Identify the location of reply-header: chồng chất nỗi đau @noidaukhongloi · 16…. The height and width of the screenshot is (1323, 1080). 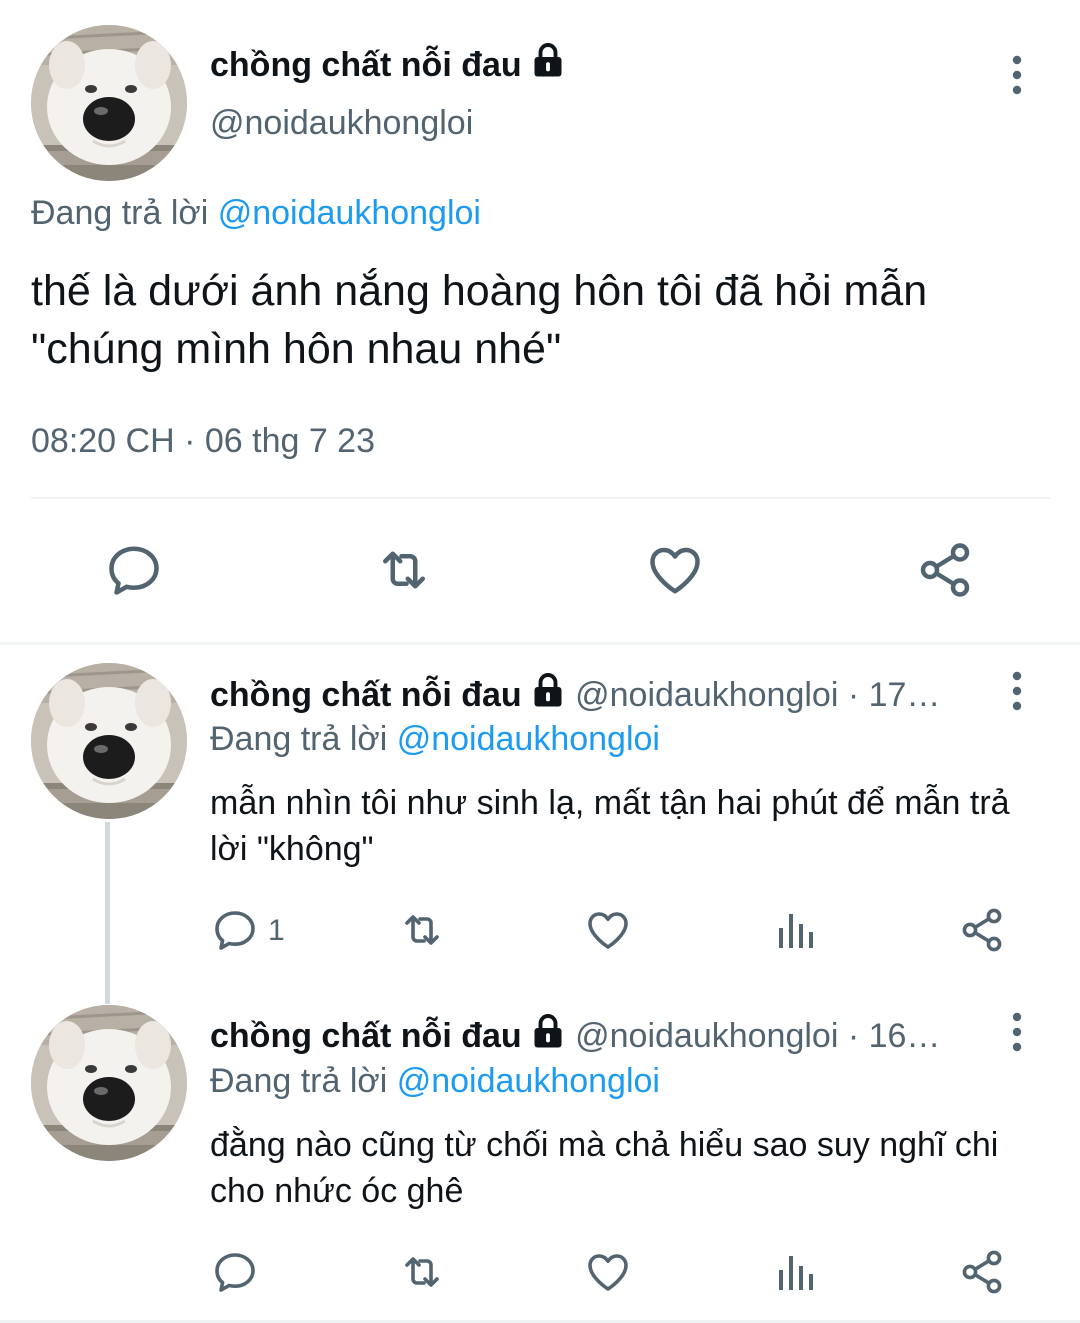
(600, 1034).